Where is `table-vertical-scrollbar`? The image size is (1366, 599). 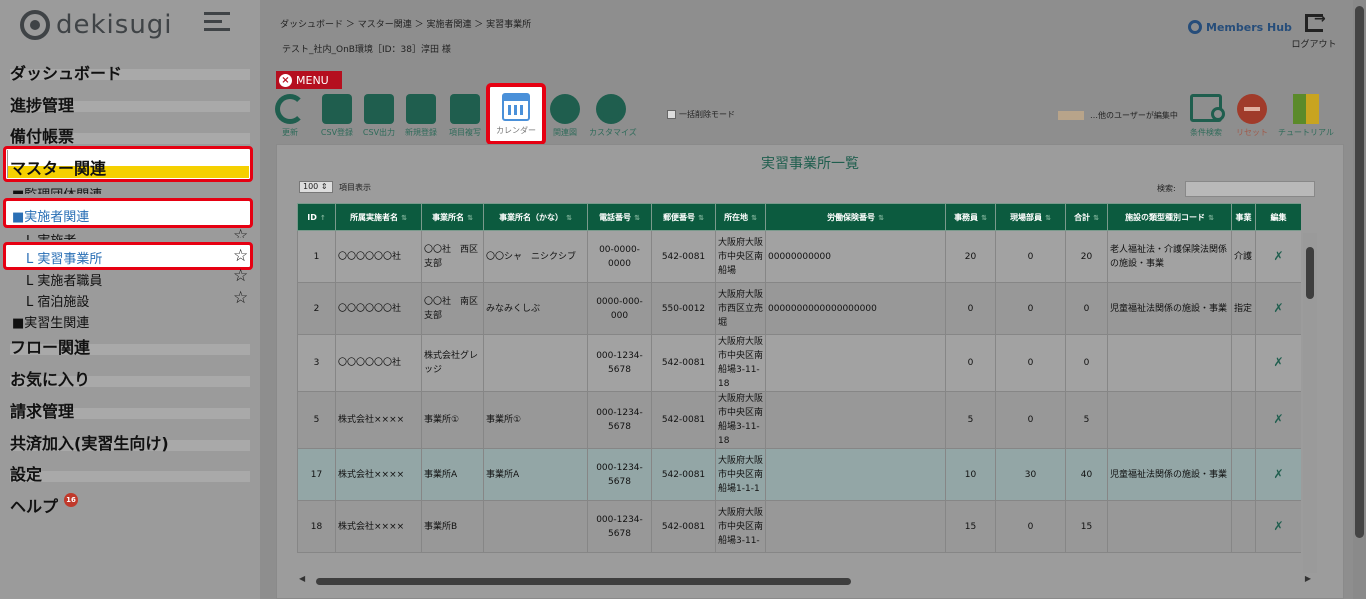
table-vertical-scrollbar is located at coordinates (1310, 403).